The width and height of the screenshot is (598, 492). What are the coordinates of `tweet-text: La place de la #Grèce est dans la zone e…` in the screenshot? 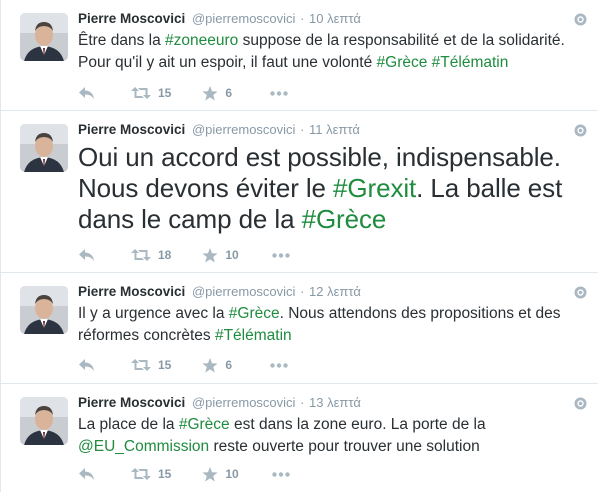 It's located at (332, 436).